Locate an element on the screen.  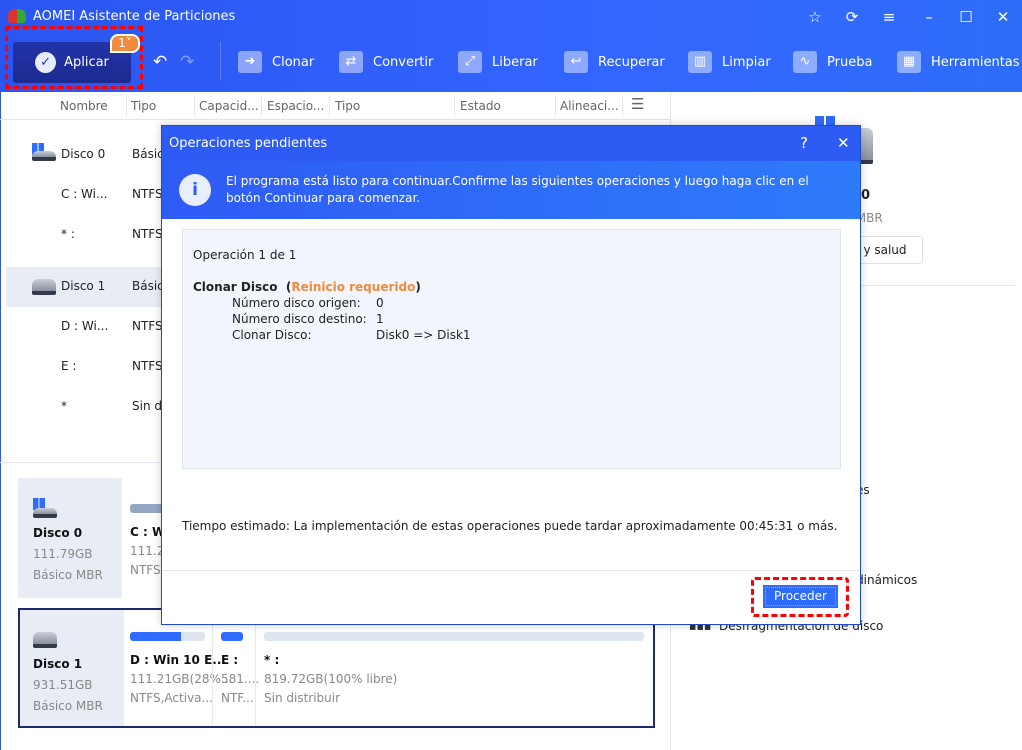
tool-label: Prueba is located at coordinates (850, 62).